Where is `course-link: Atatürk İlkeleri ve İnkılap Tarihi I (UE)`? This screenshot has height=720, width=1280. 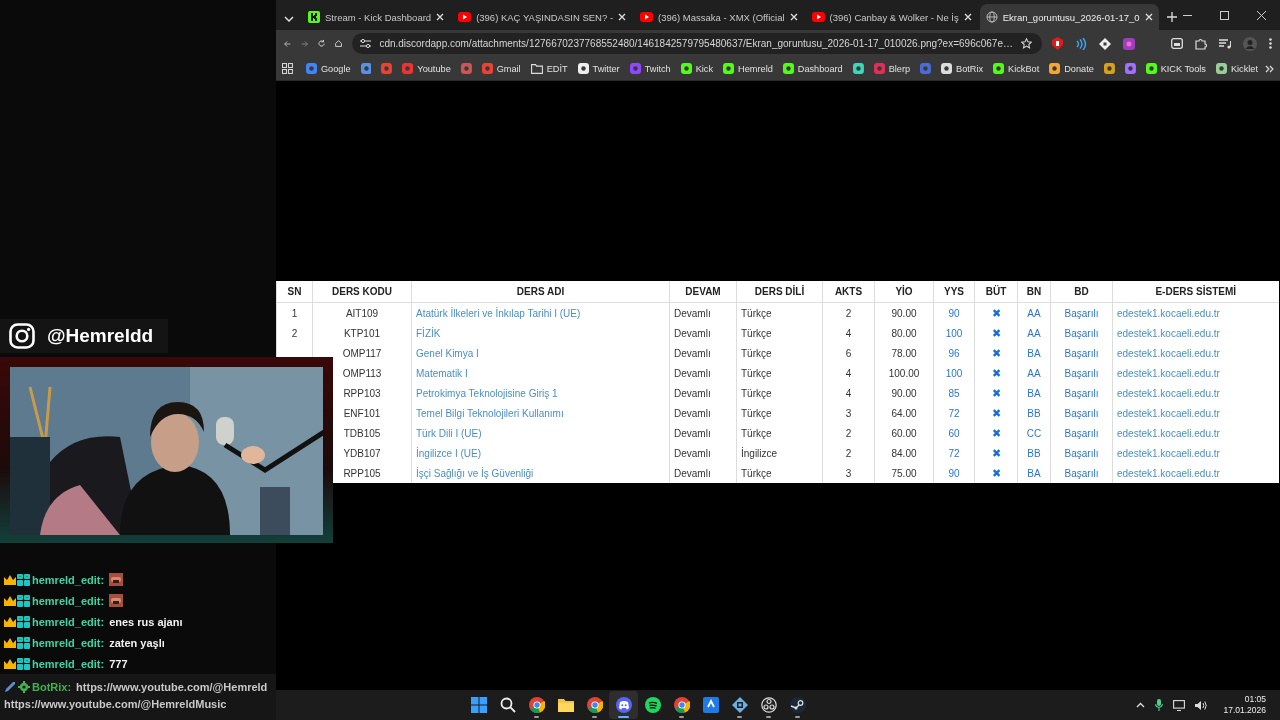
course-link: Atatürk İlkeleri ve İnkılap Tarihi I (UE) is located at coordinates (498, 313).